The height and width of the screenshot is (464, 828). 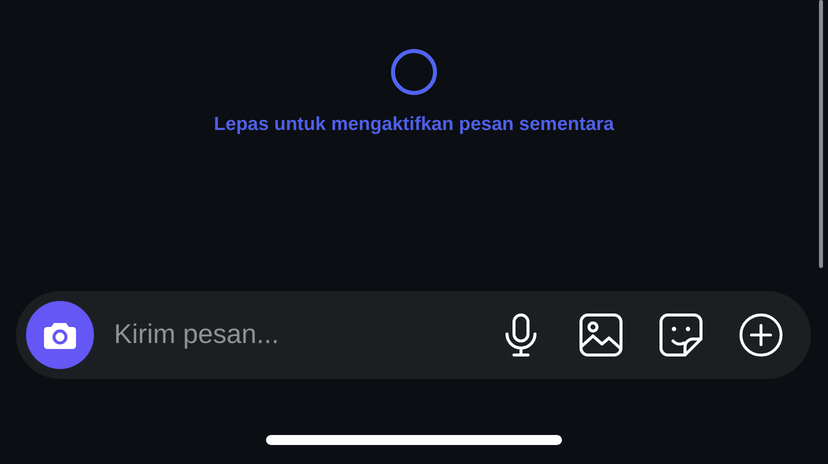 I want to click on sticker-button, so click(x=681, y=334).